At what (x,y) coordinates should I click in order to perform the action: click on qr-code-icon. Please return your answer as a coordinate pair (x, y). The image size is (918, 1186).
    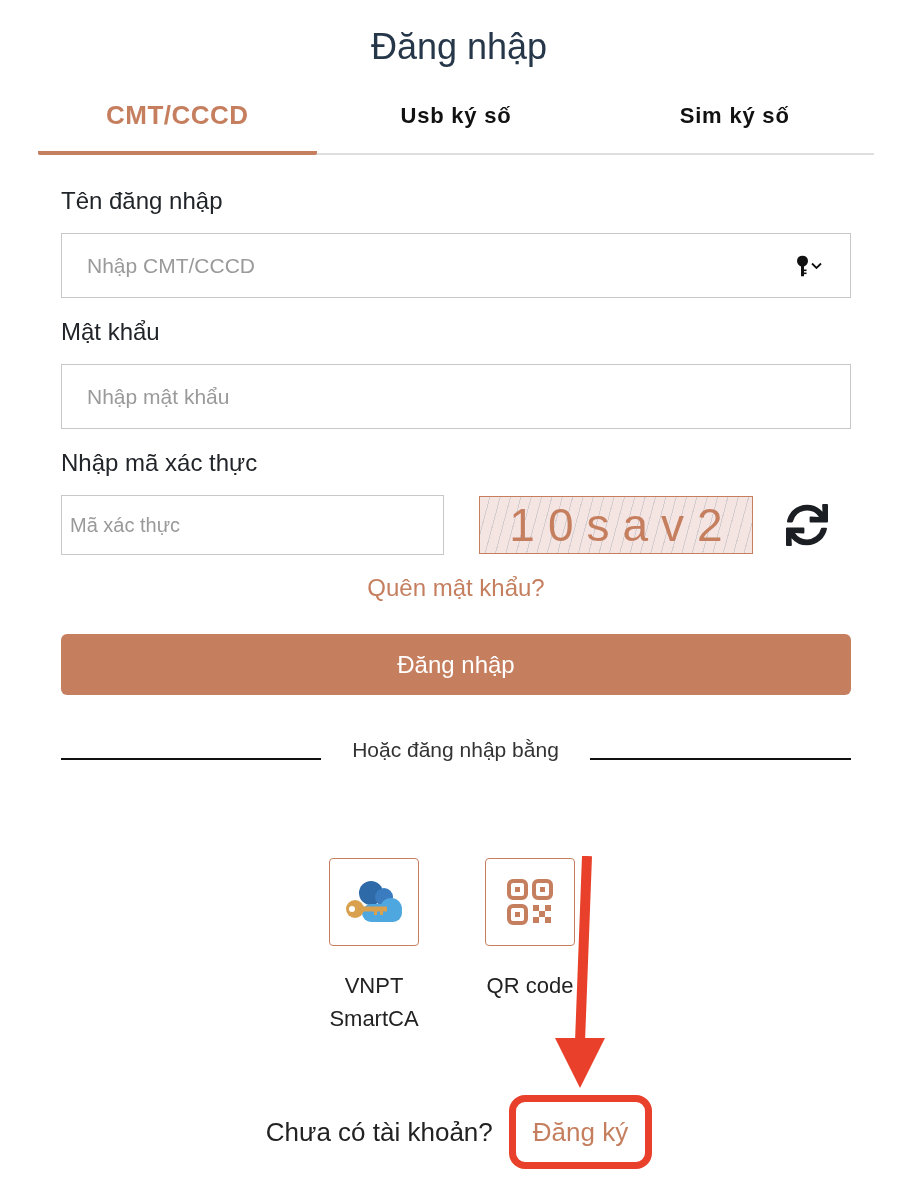
    Looking at the image, I should click on (530, 902).